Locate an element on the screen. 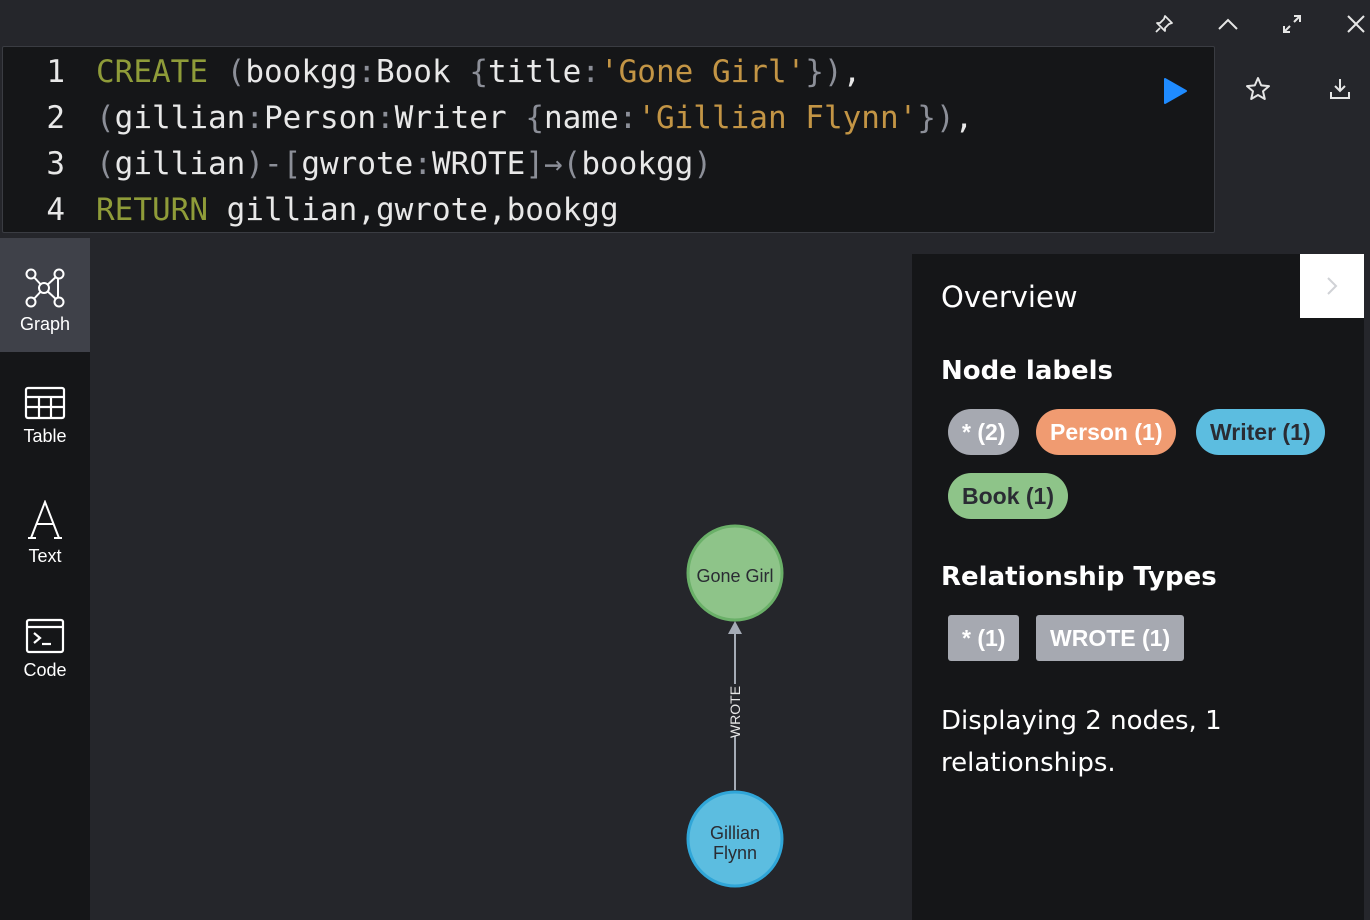 The image size is (1370, 920). code-token: - is located at coordinates (273, 164).